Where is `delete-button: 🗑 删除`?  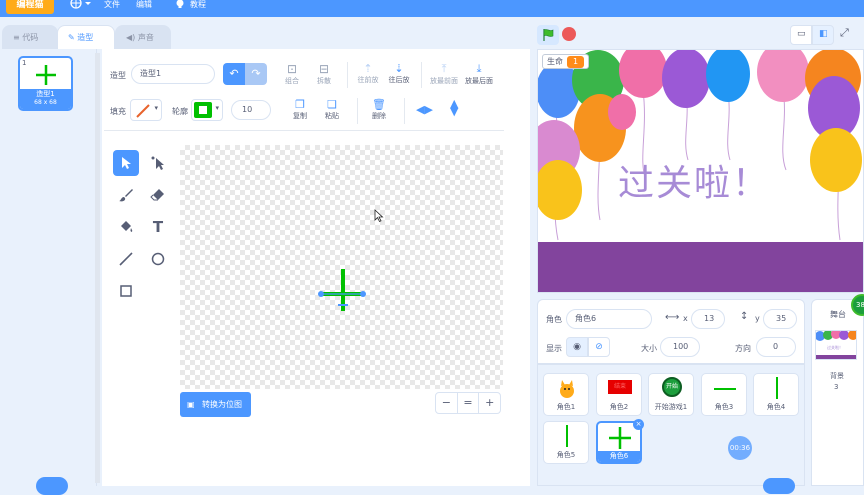 delete-button: 🗑 删除 is located at coordinates (379, 109).